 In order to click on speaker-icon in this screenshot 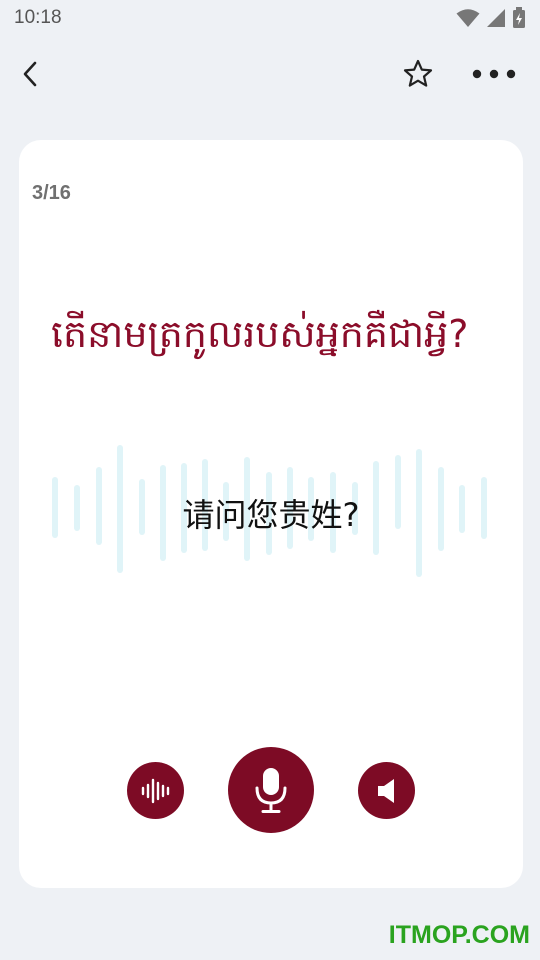, I will do `click(385, 790)`.